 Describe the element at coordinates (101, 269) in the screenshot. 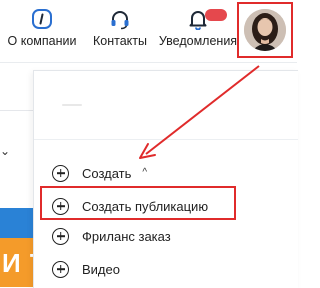

I see `video-label: Видео` at that location.